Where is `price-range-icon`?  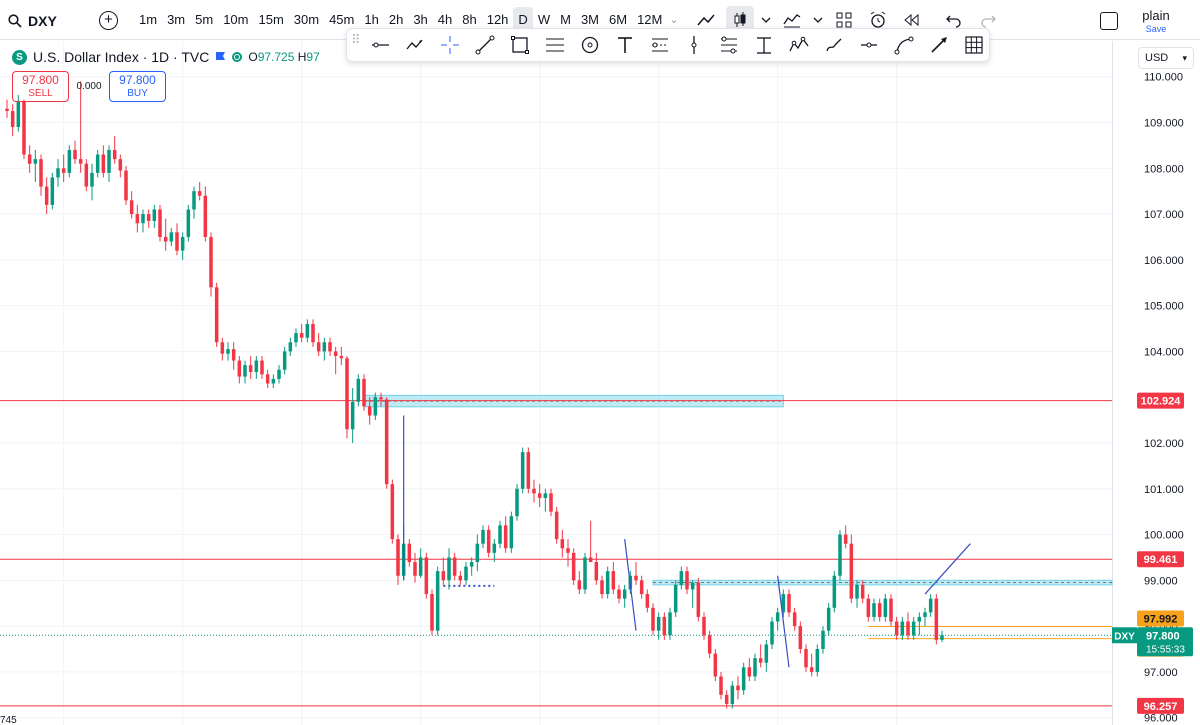 price-range-icon is located at coordinates (764, 45).